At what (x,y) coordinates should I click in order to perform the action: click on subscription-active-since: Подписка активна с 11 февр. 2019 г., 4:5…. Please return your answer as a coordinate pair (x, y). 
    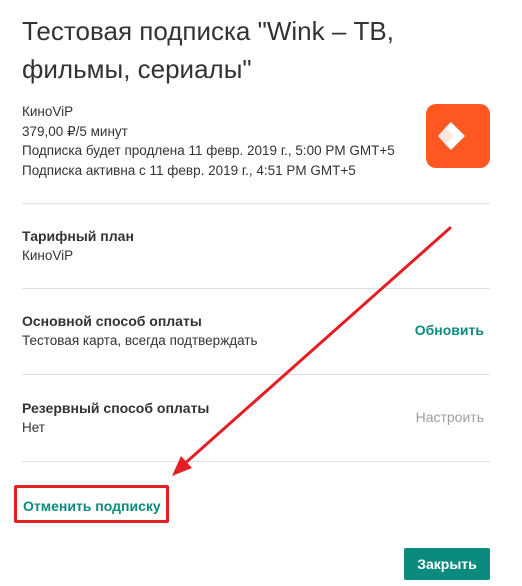
    Looking at the image, I should click on (189, 170).